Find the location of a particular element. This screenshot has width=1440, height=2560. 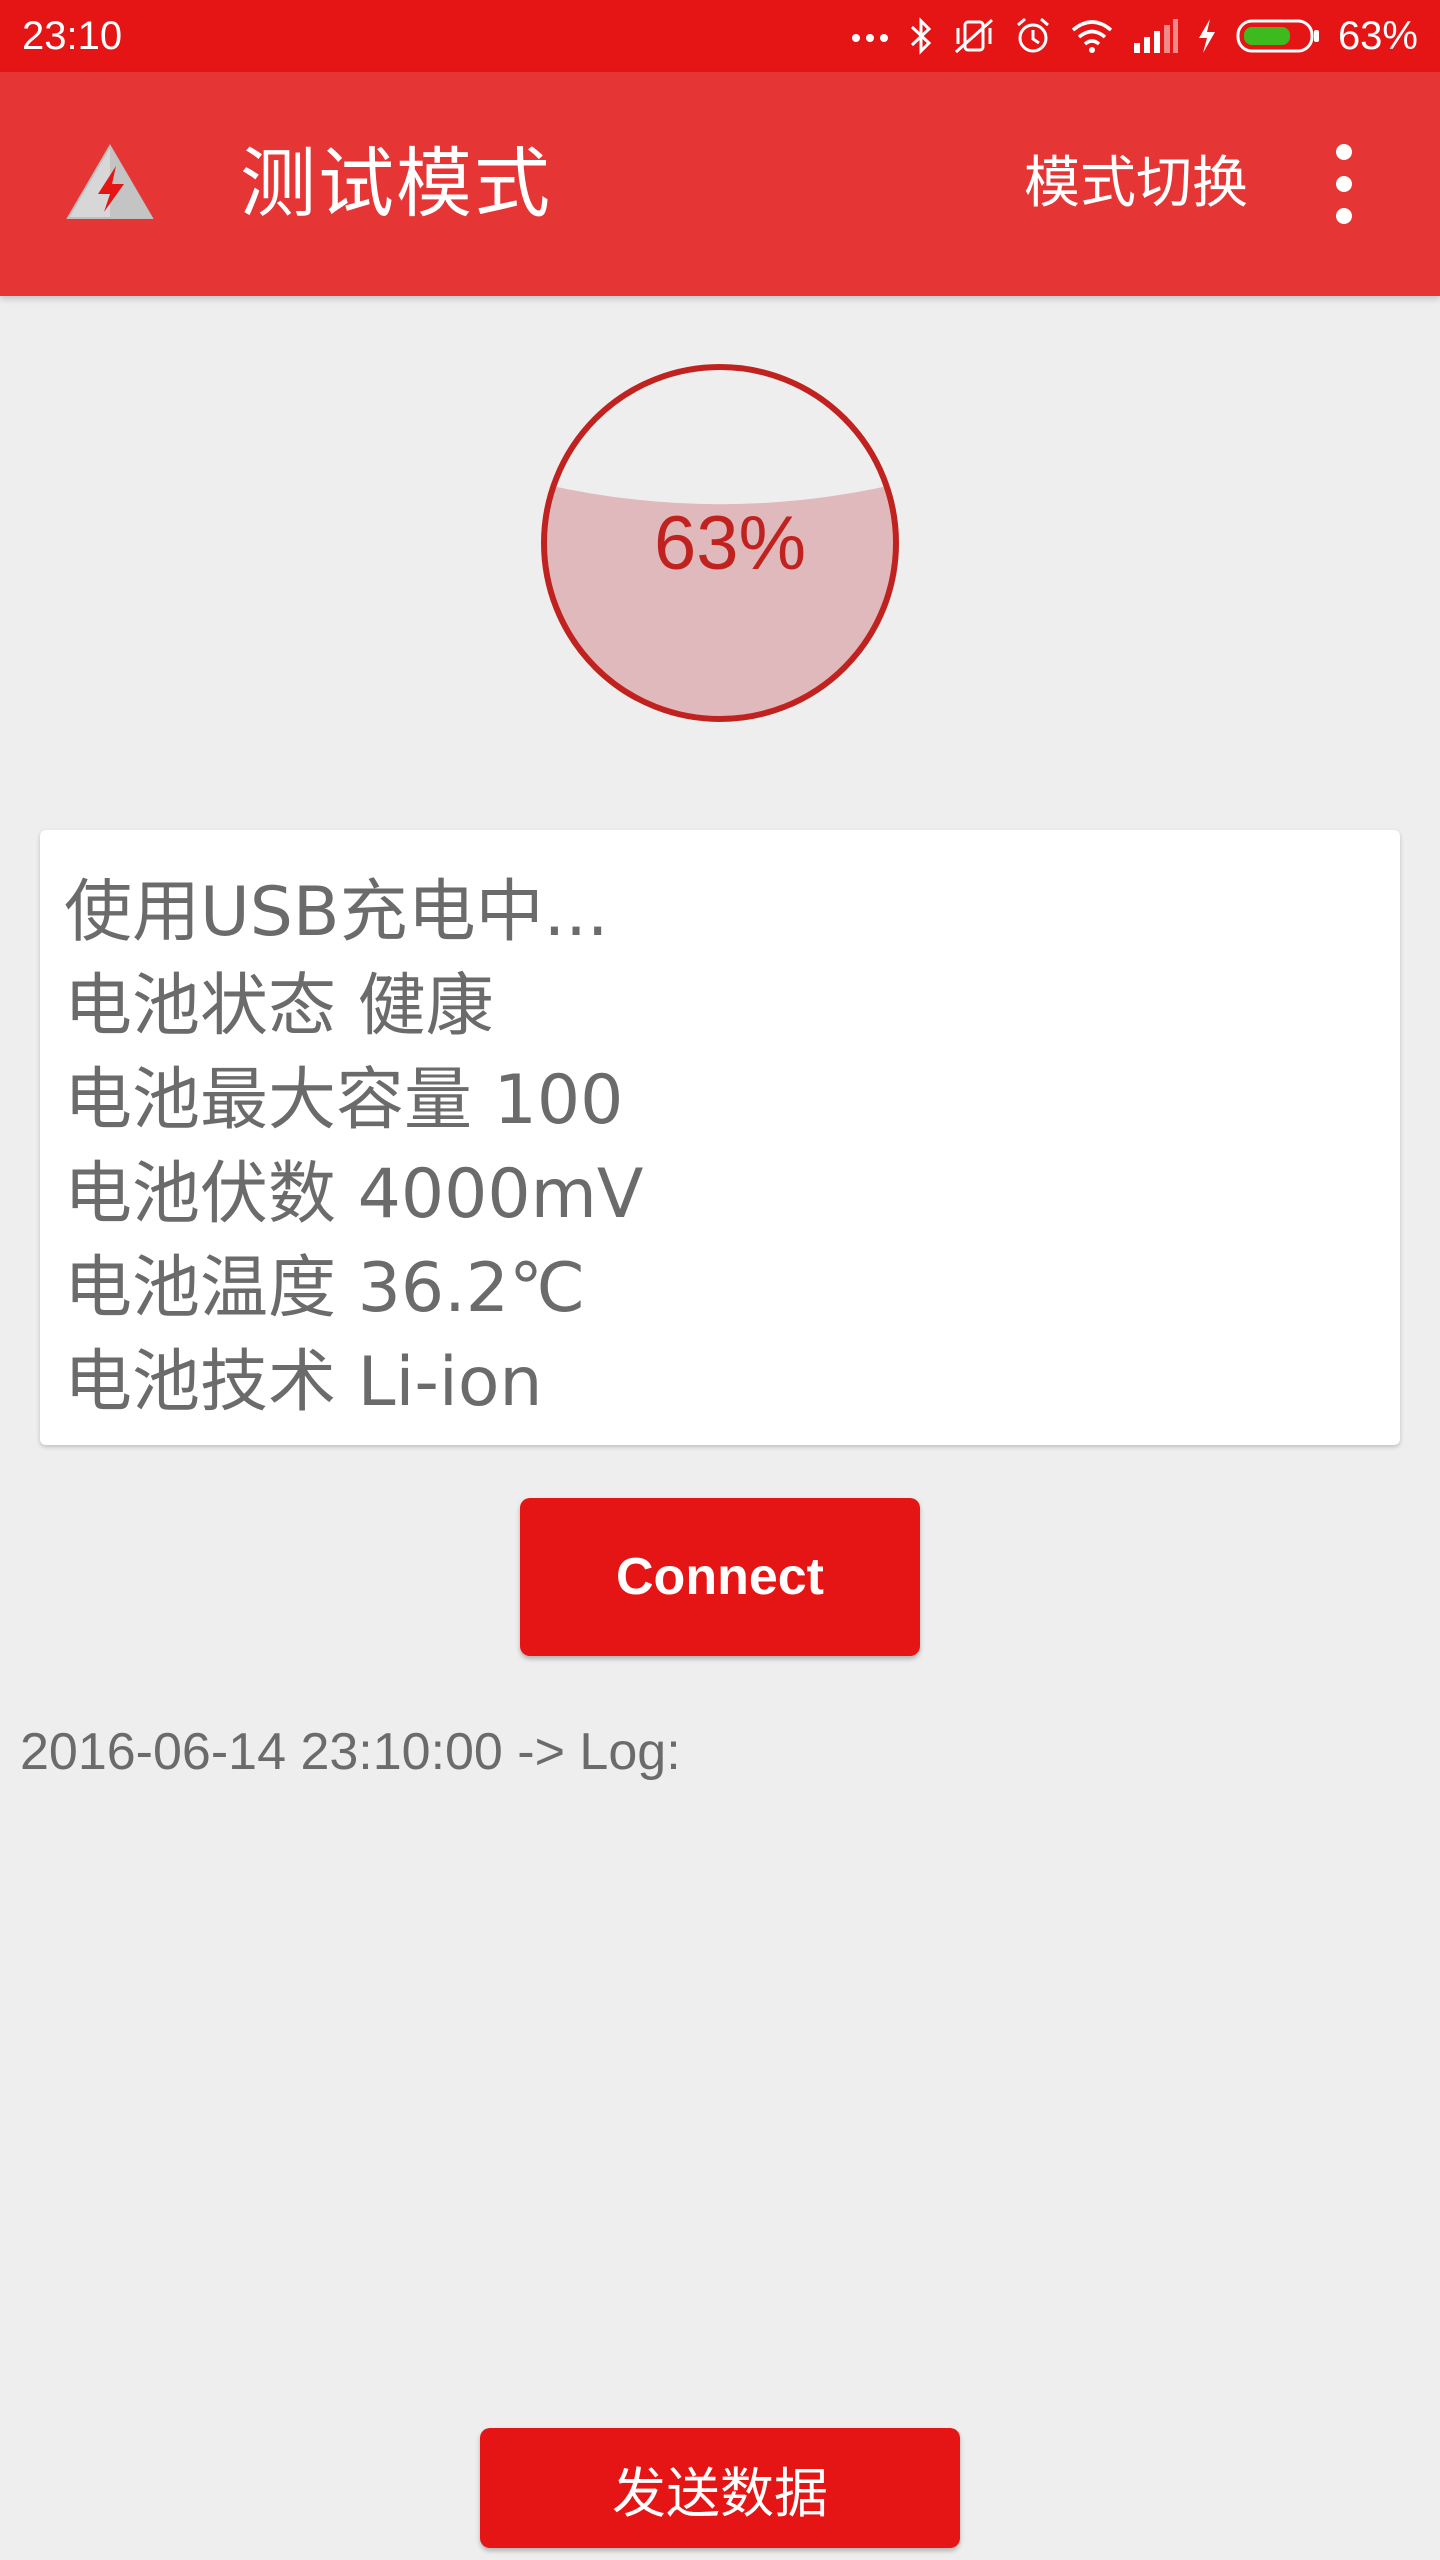

battery-health-text: 电池状态 健康 is located at coordinates (279, 1006).